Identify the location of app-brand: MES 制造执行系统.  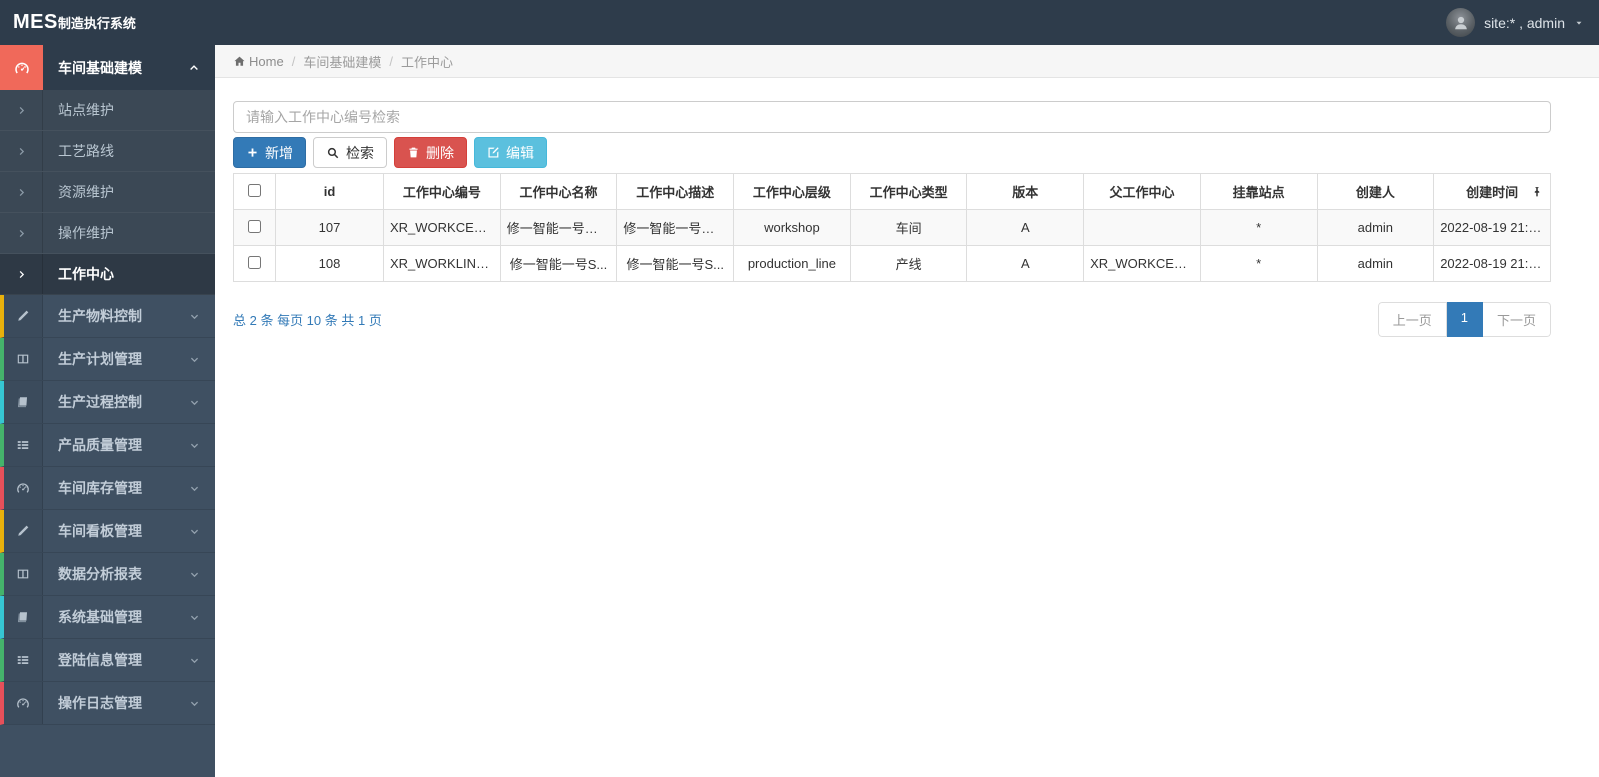
(74, 22).